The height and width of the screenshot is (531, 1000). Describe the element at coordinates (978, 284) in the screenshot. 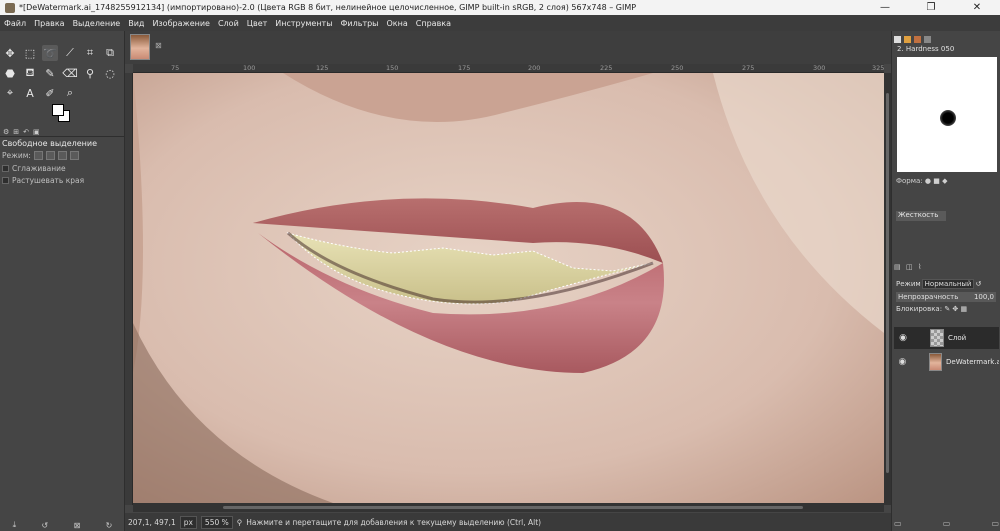

I see `reset-mode-icon: ↺` at that location.